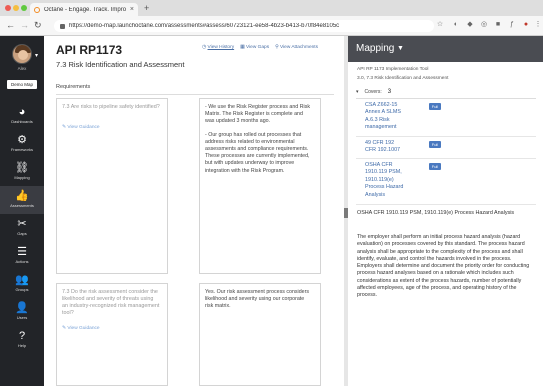 The image size is (543, 386). Describe the element at coordinates (204, 47) in the screenshot. I see `clock-icon: ◷` at that location.